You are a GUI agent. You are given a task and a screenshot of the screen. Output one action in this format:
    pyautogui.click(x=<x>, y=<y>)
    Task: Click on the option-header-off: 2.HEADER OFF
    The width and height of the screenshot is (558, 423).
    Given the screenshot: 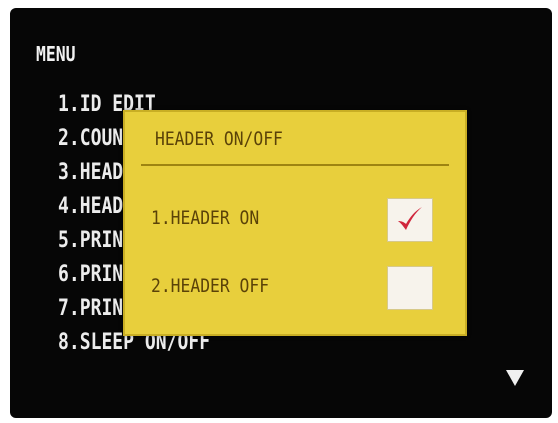 What is the action you would take?
    pyautogui.click(x=295, y=288)
    